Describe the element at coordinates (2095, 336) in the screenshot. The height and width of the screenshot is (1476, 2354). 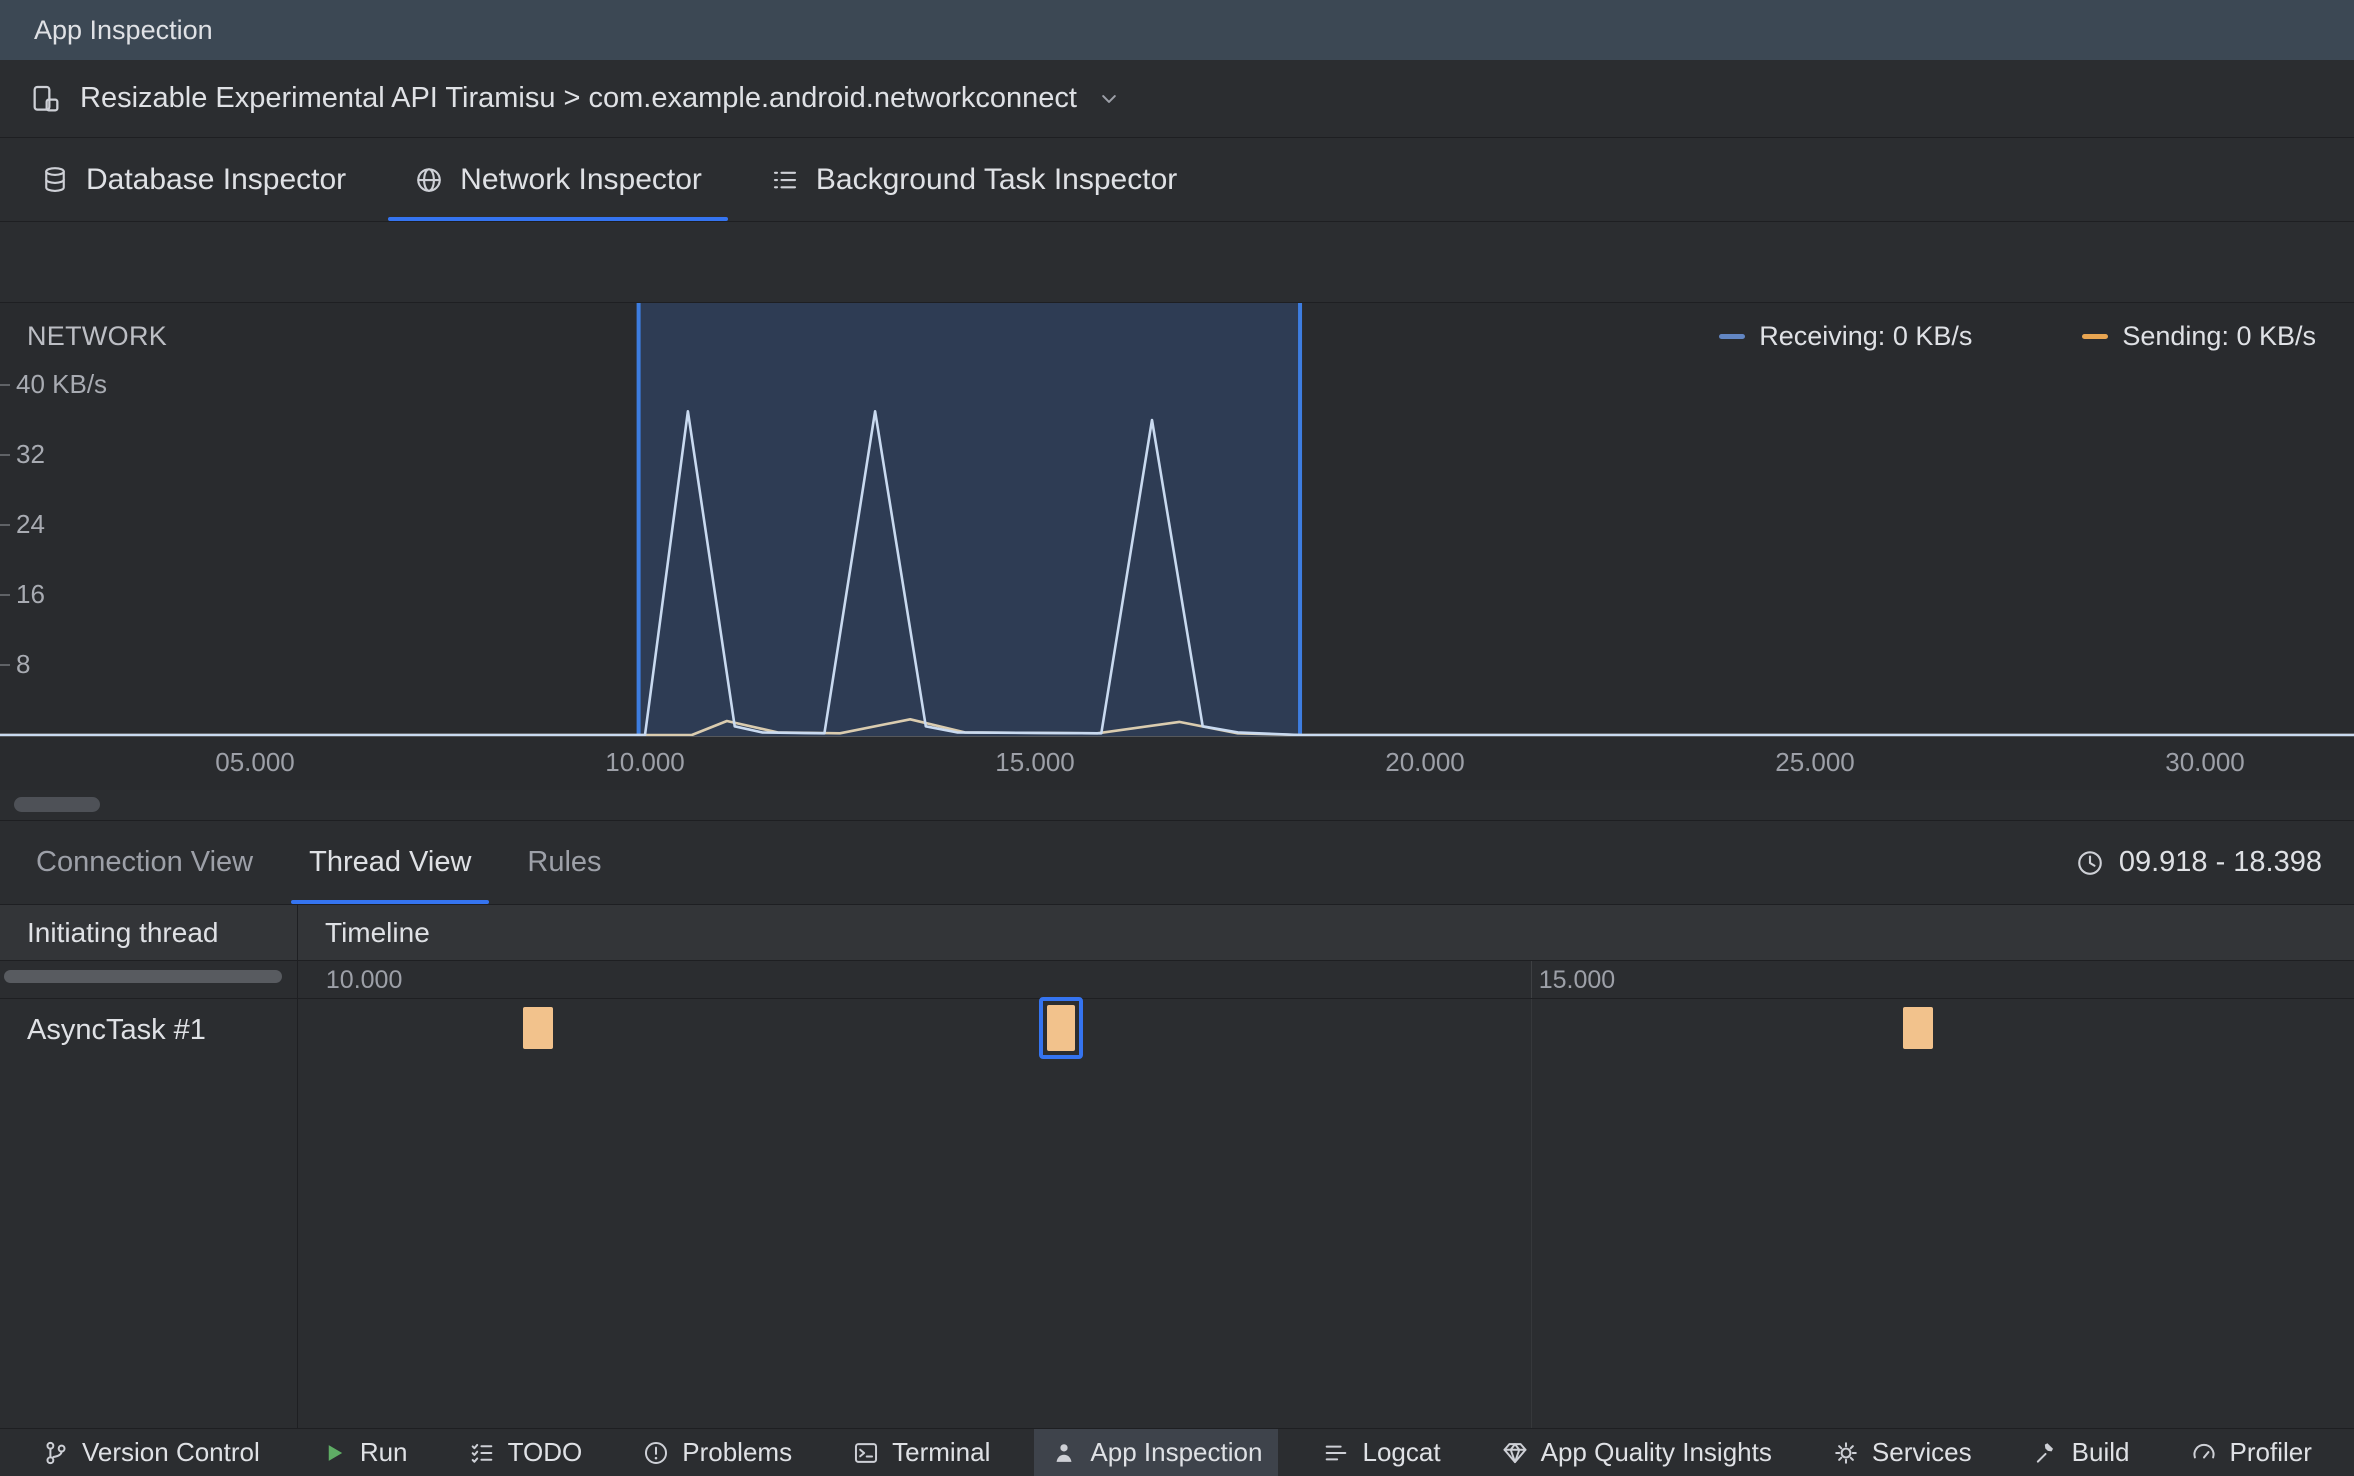
I see `sending-legend-marker` at that location.